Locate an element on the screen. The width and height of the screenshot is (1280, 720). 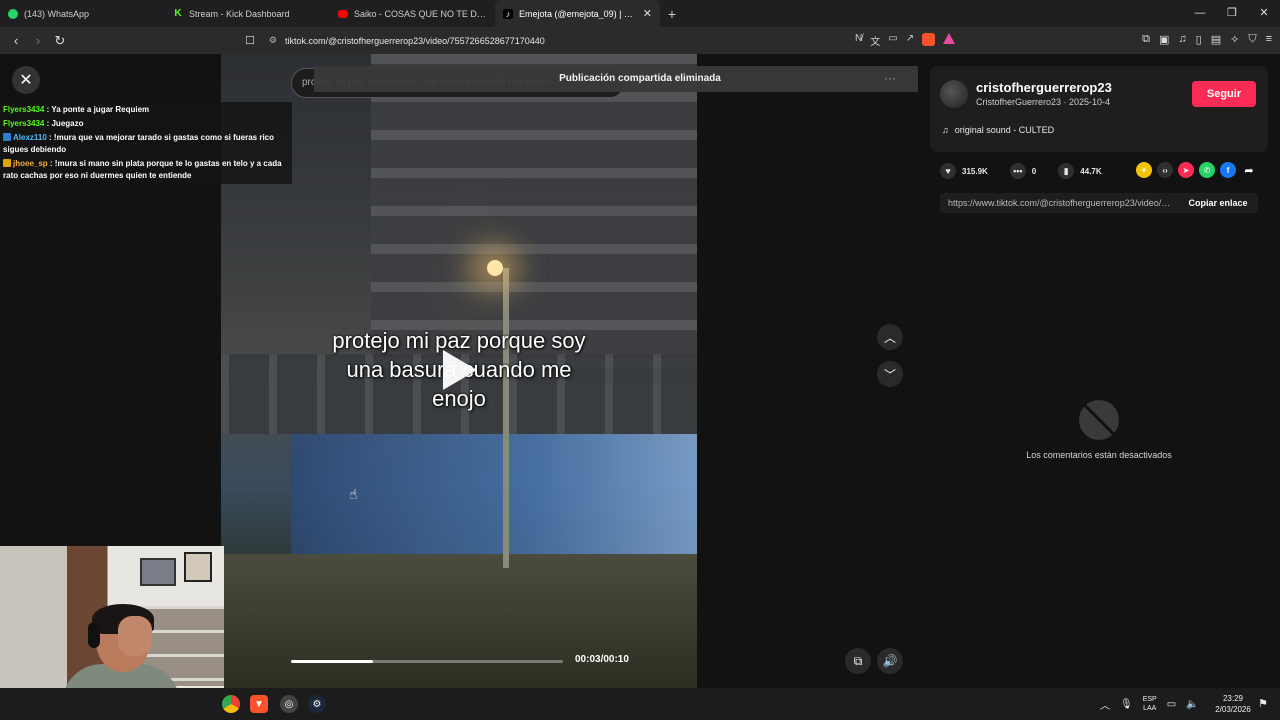
whatsapp-share-icon: ✆ is located at coordinates (1207, 170).